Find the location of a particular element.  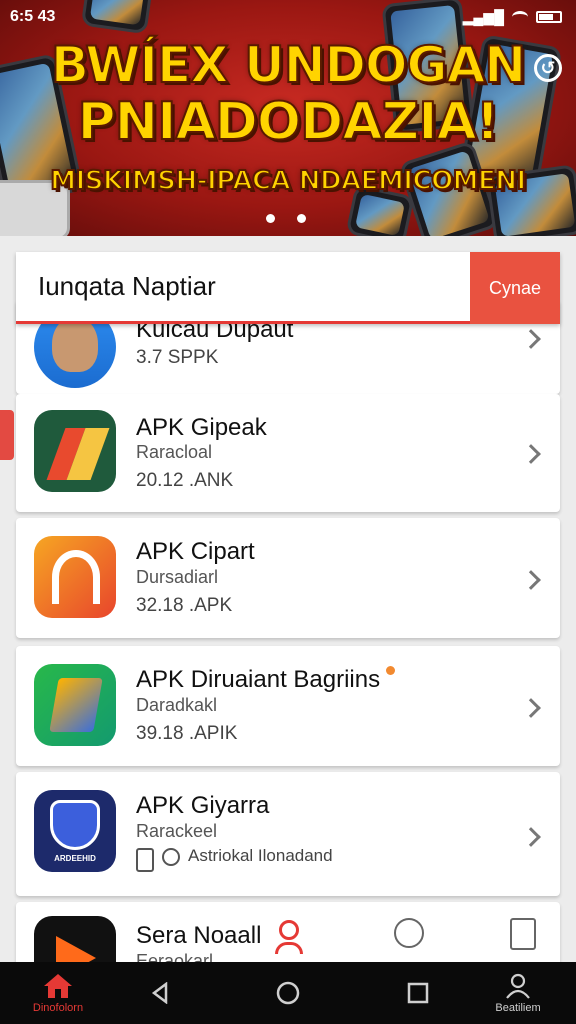

recents-button is located at coordinates (418, 993).